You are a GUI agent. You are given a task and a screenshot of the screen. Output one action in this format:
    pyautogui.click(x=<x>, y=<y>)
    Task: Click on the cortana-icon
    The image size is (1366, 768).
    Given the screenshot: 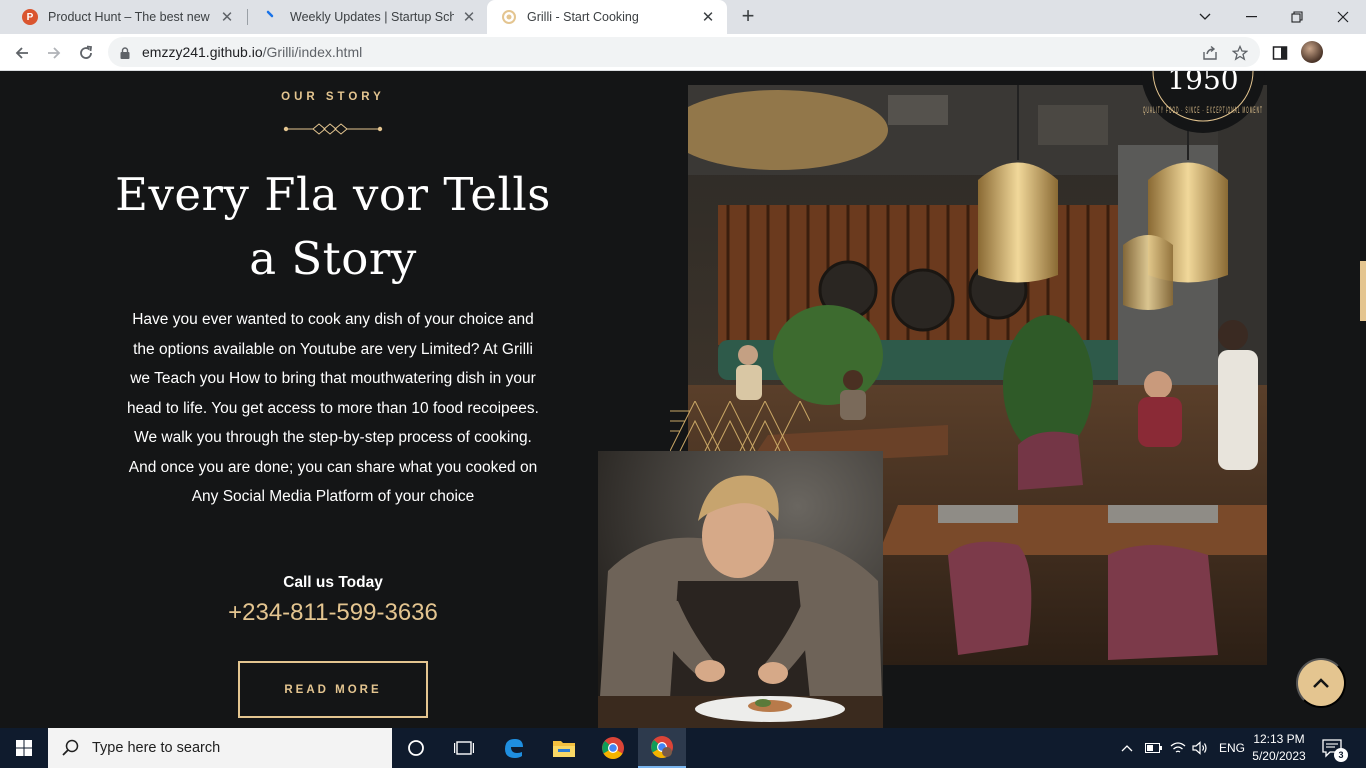 What is the action you would take?
    pyautogui.click(x=416, y=748)
    